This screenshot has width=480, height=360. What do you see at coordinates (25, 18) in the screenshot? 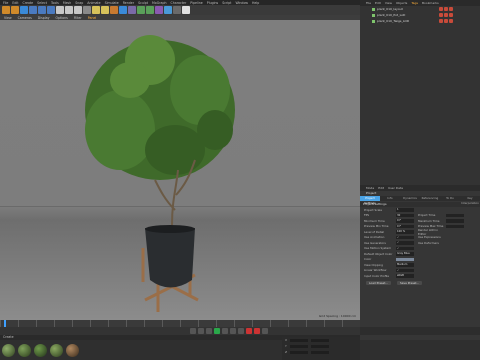
I see `vp-menu-cameras: Cameras` at bounding box center [25, 18].